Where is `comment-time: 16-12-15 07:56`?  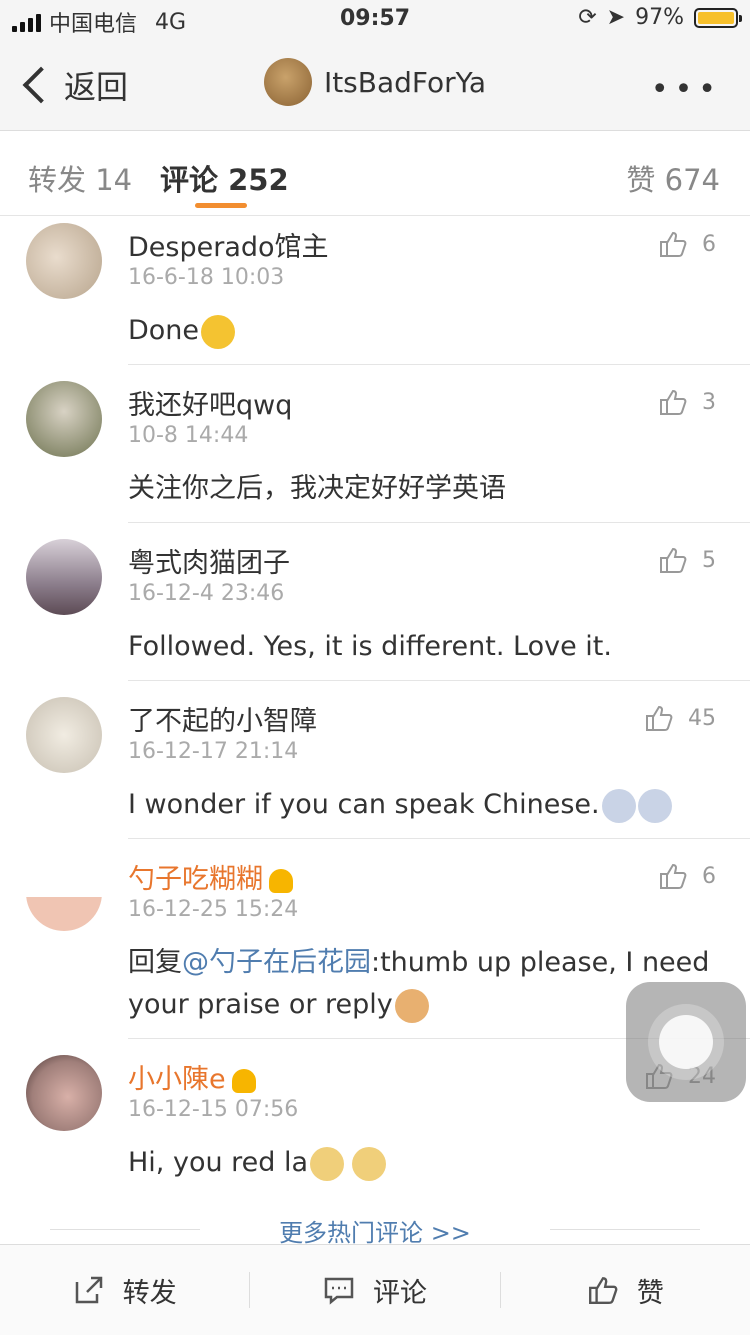 comment-time: 16-12-15 07:56 is located at coordinates (213, 1109).